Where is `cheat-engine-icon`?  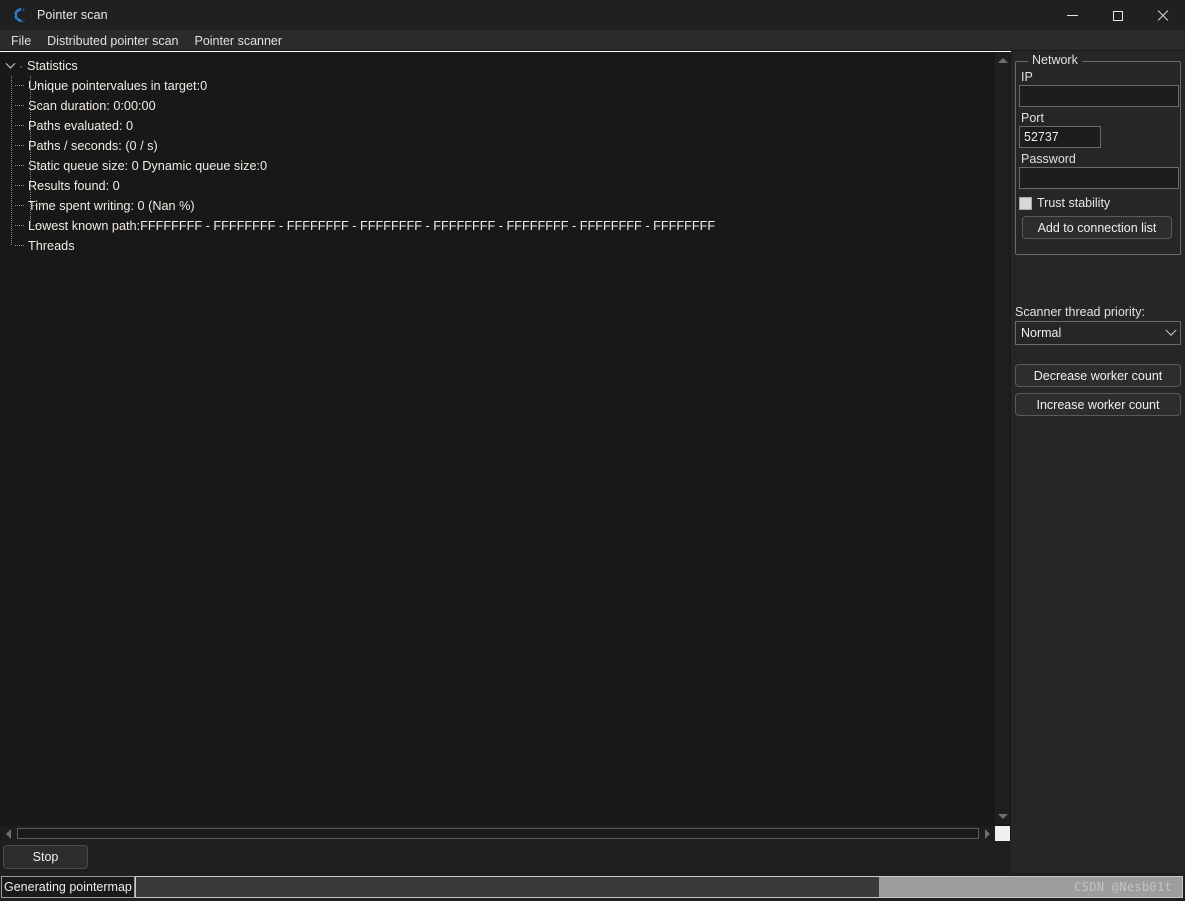 cheat-engine-icon is located at coordinates (20, 15).